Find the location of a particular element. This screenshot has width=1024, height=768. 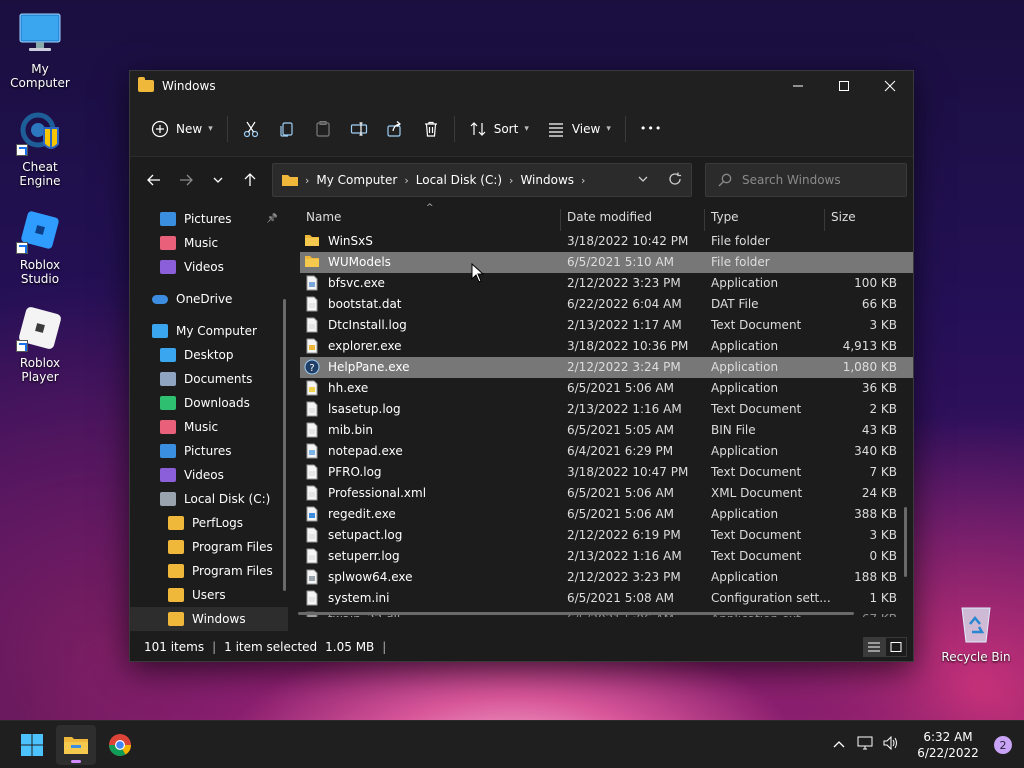

cut-button is located at coordinates (251, 129).